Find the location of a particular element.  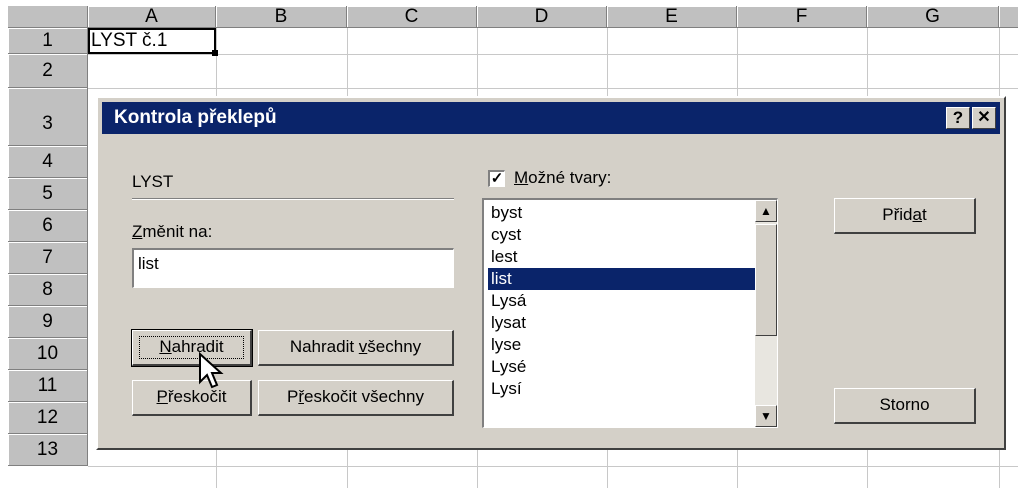

scroll-up-icon: ▲ is located at coordinates (766, 211).